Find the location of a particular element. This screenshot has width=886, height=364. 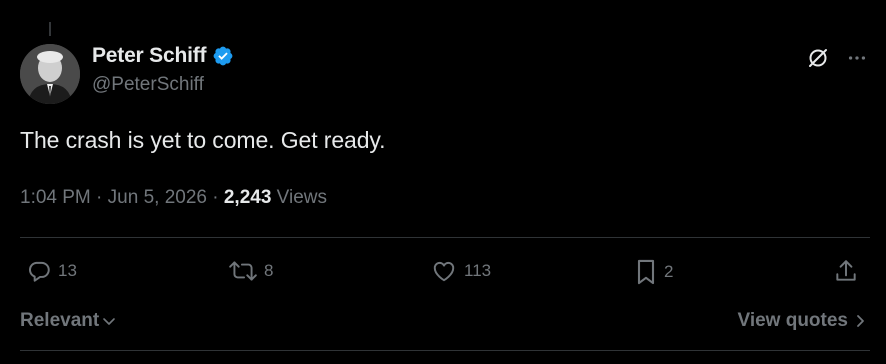

share-icon is located at coordinates (846, 270).